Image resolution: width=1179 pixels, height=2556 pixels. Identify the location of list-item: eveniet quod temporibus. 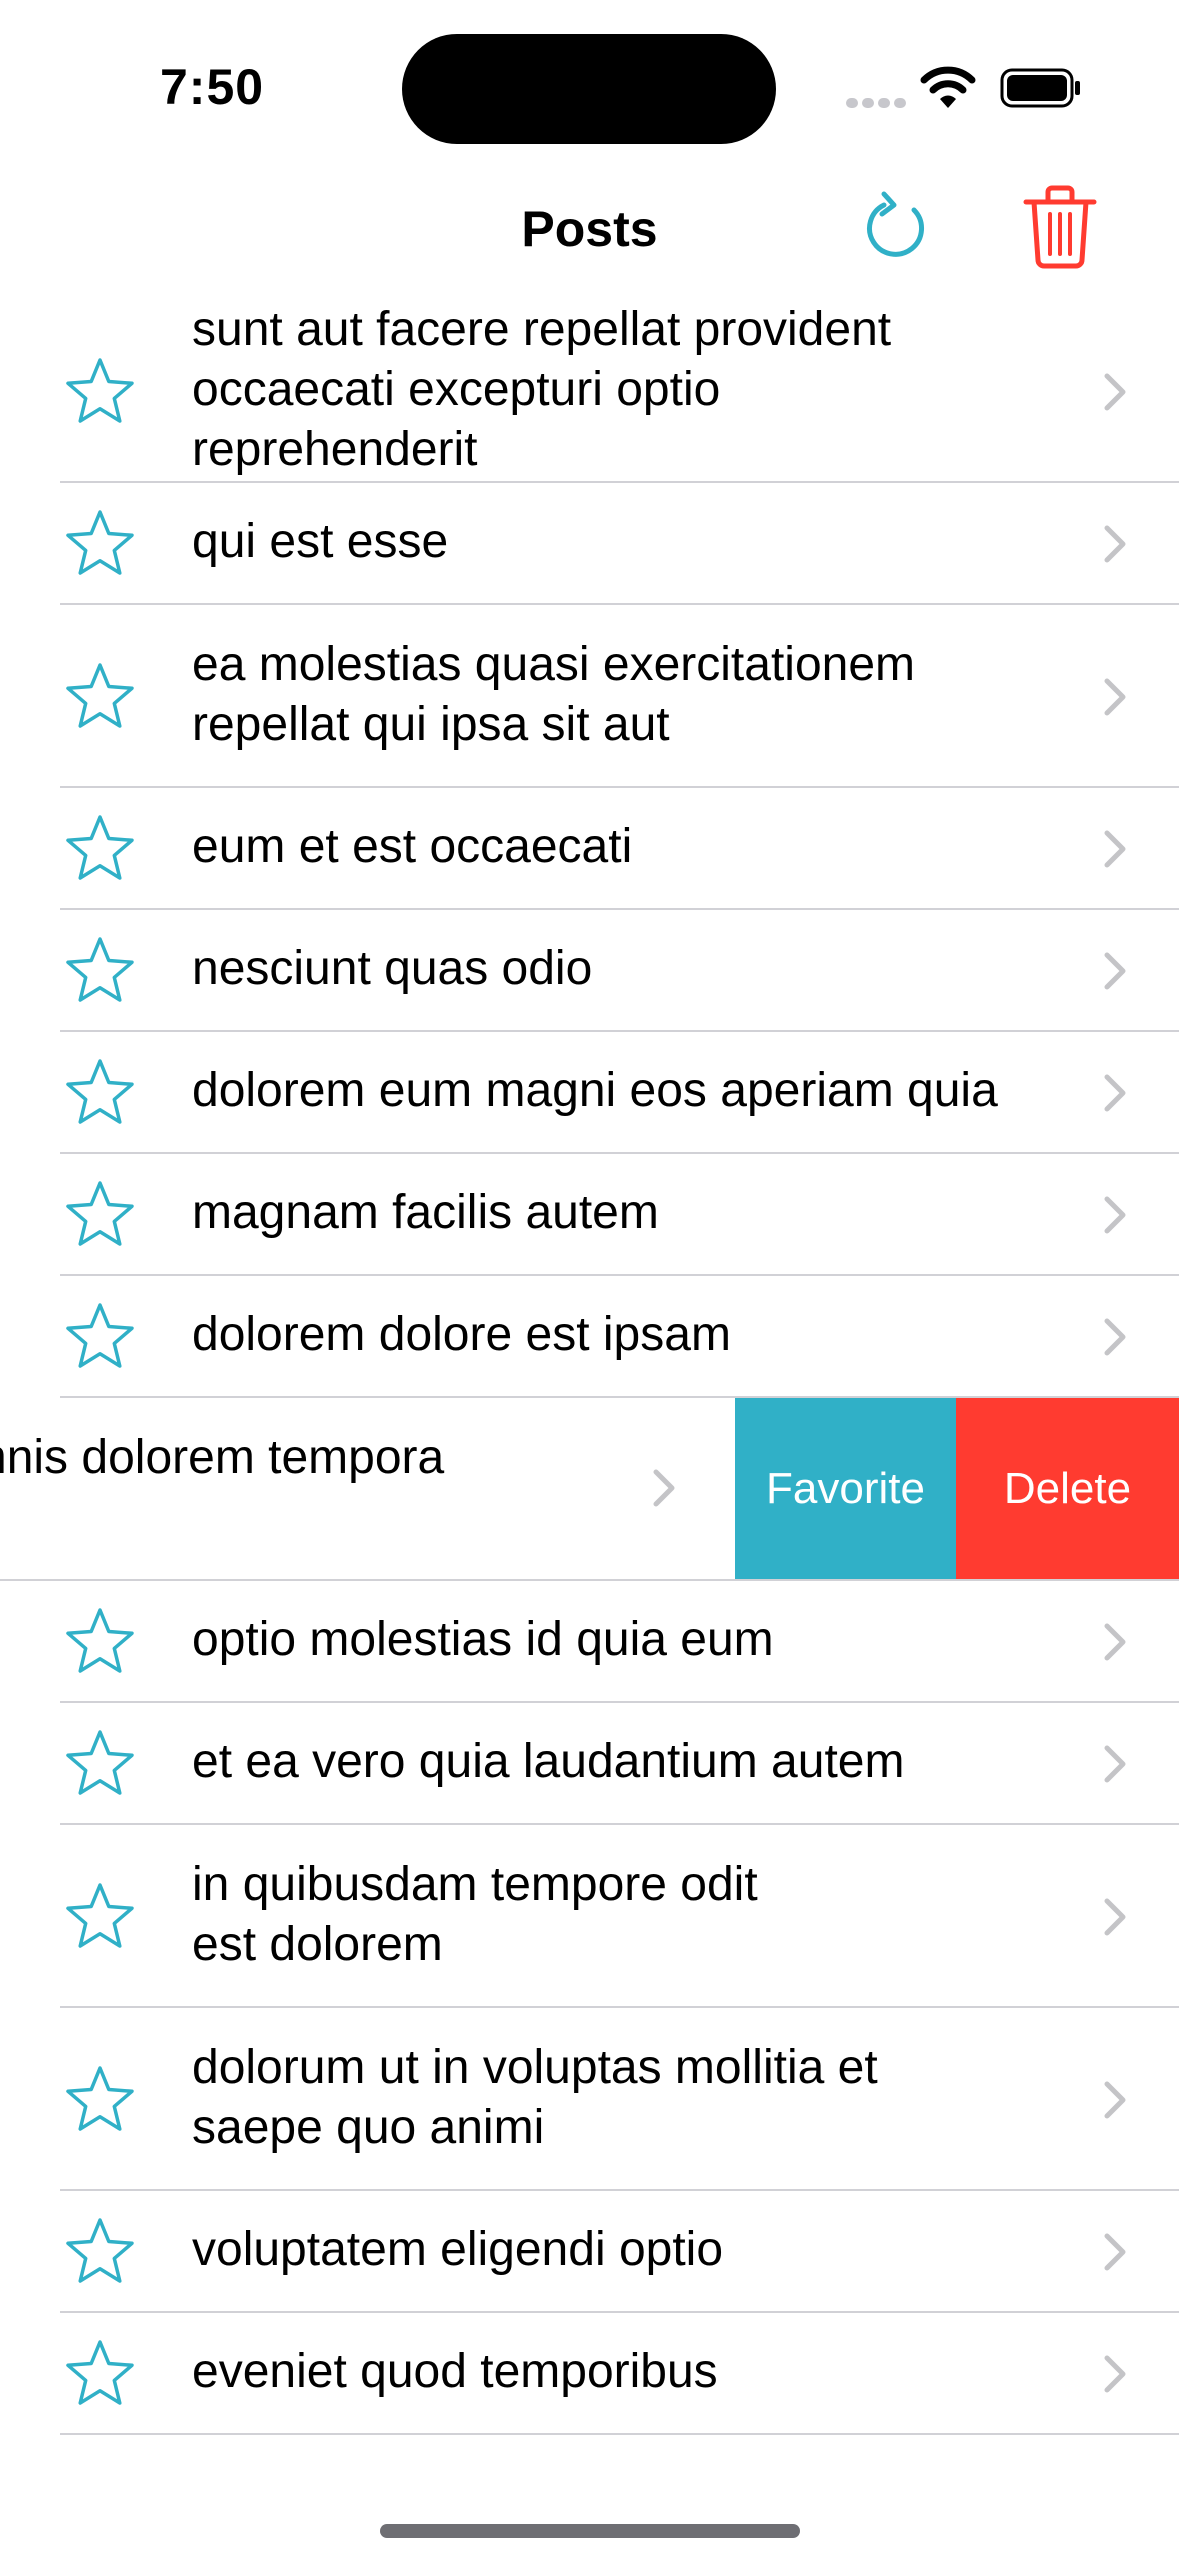
(589, 2374).